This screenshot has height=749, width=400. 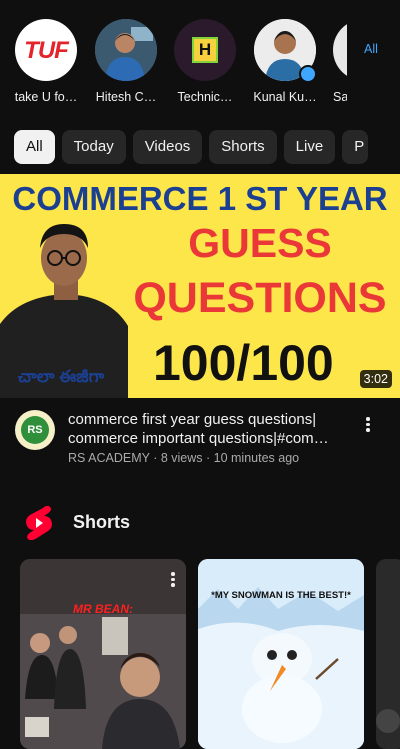 I want to click on chip-today: Today, so click(x=93, y=147).